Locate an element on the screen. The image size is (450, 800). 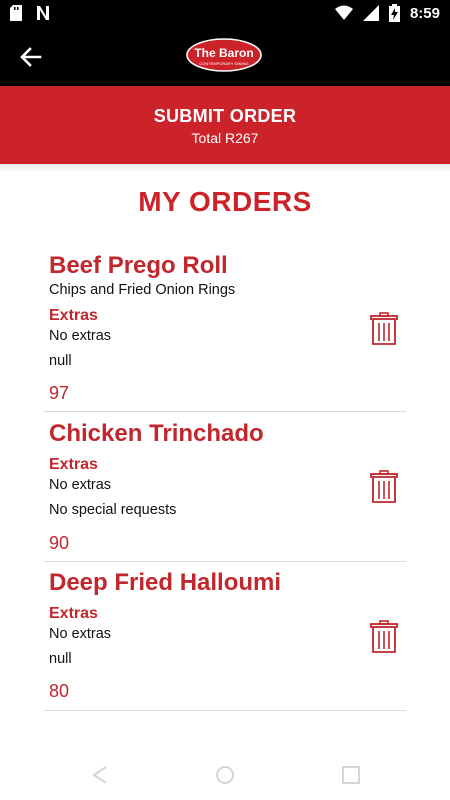
order-total: Total R267 is located at coordinates (225, 138).